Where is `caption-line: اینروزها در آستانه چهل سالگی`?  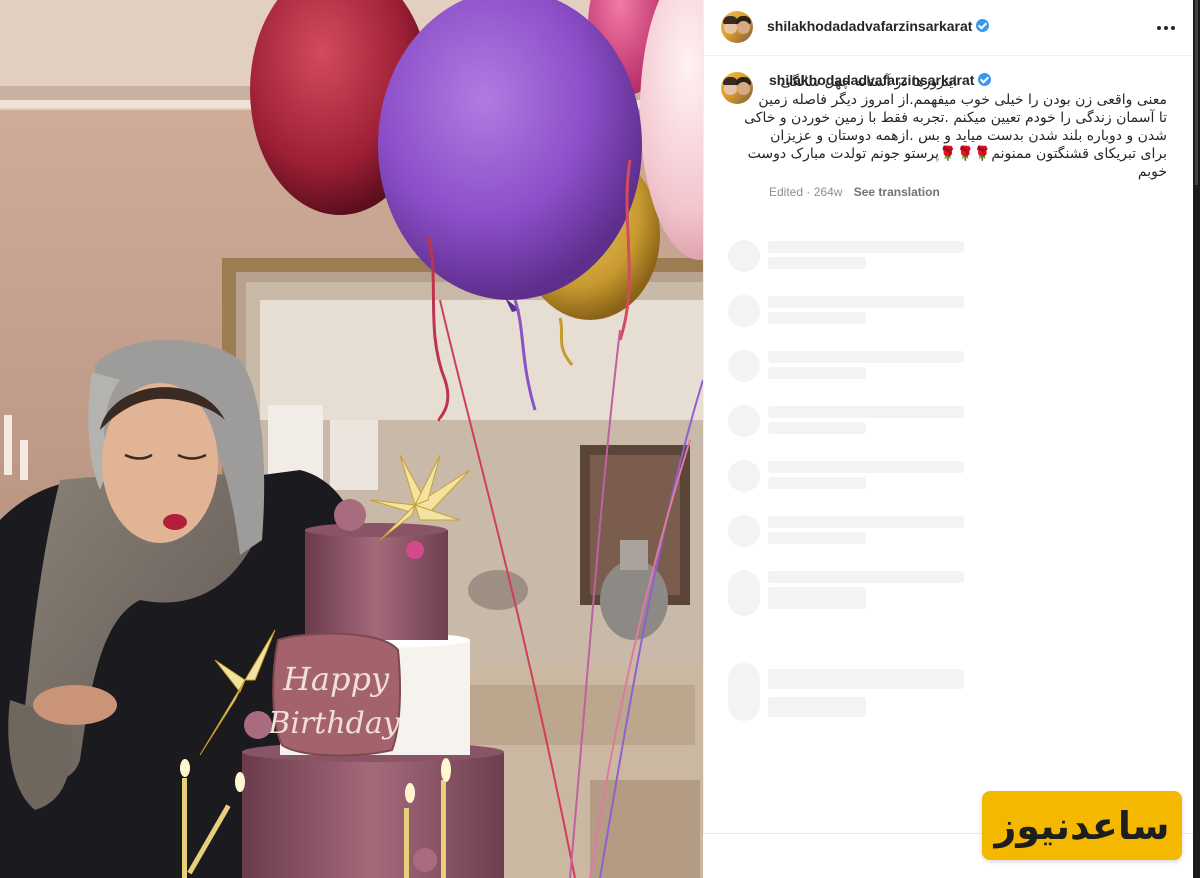
caption-line: اینروزها در آستانه چهل سالگی is located at coordinates (868, 82).